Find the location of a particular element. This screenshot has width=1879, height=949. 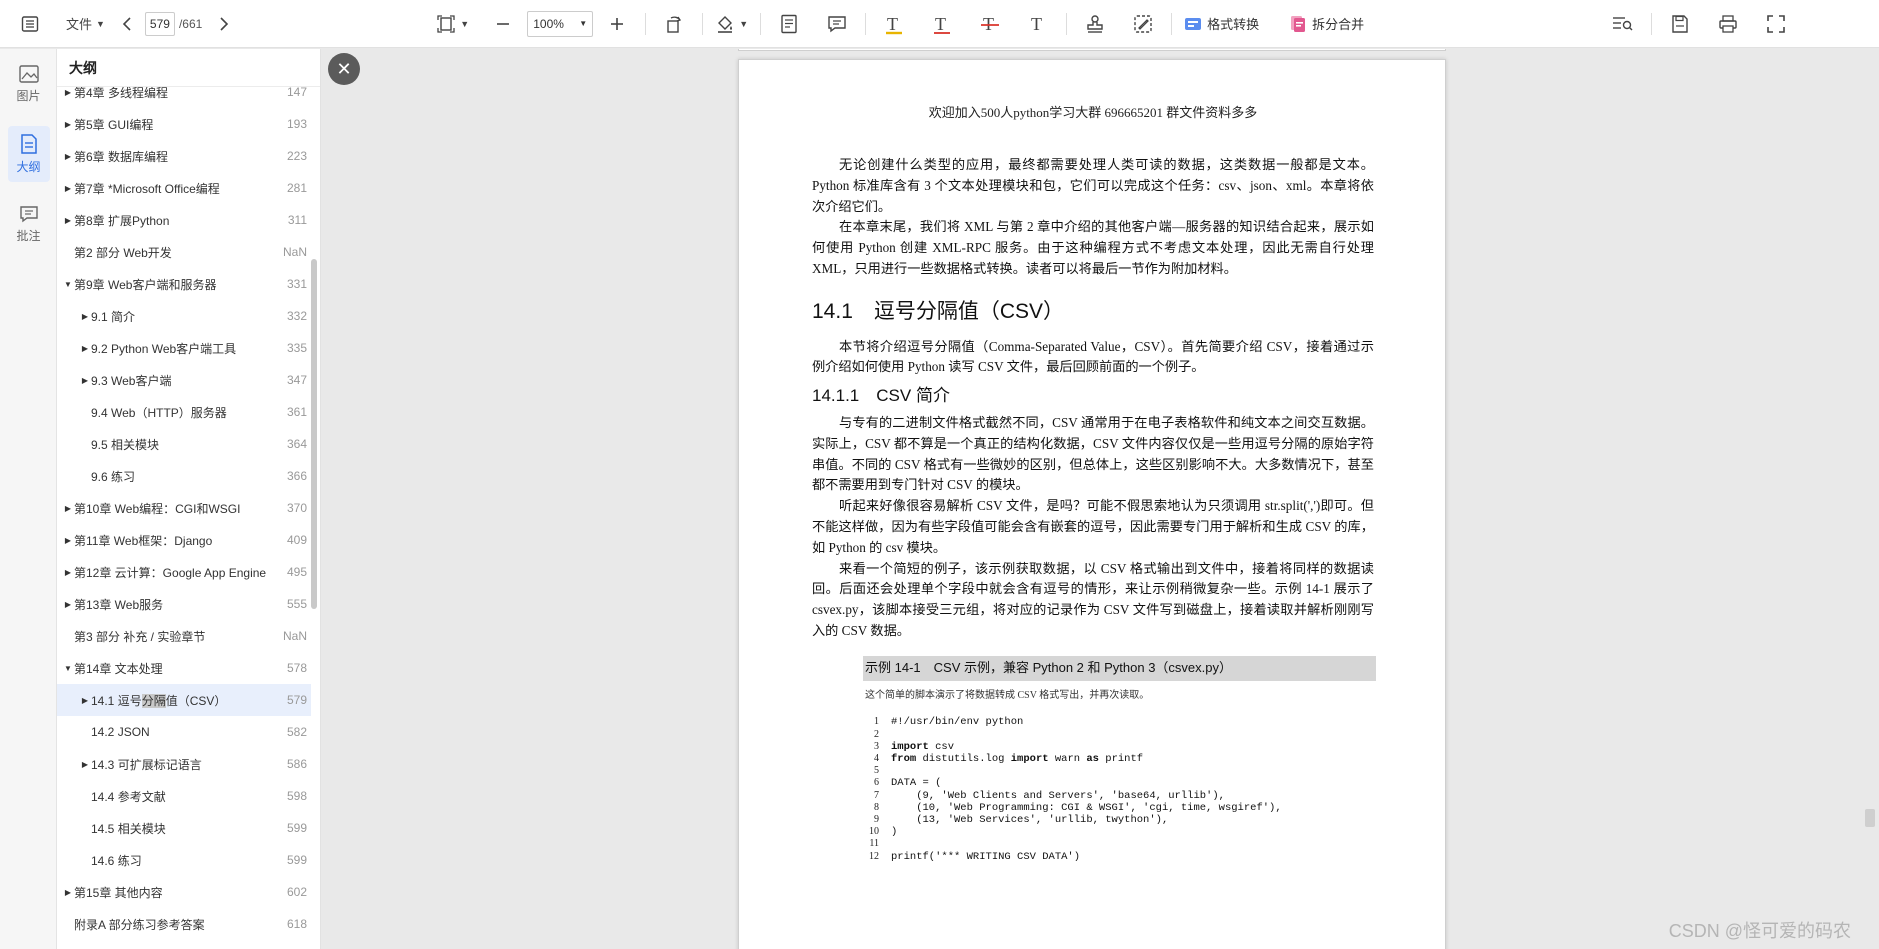

outline-item: 9.6 练习 366 is located at coordinates (184, 476).